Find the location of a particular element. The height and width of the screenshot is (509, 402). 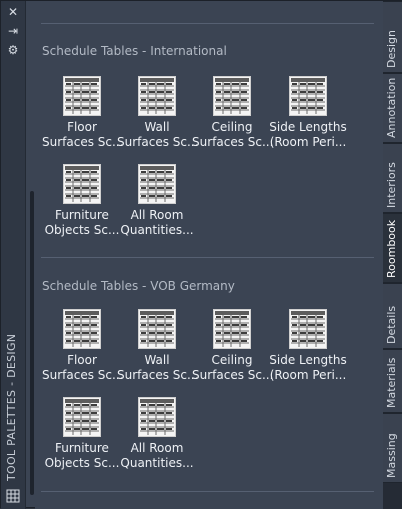

palette-title-bar: ✕ ⇥ ⚙ TOOL PALETTES - DESIGN is located at coordinates (13, 255).